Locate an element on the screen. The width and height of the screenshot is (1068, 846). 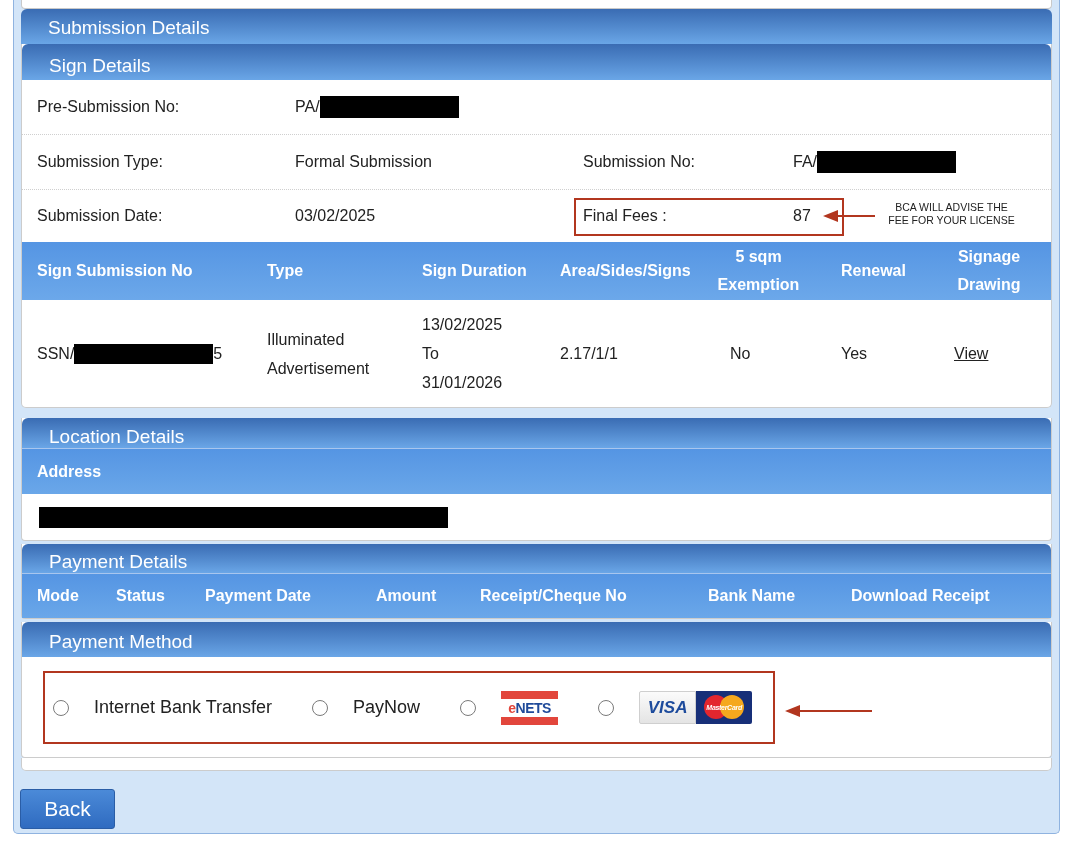
field-value: 03/02/2025 is located at coordinates (335, 216).